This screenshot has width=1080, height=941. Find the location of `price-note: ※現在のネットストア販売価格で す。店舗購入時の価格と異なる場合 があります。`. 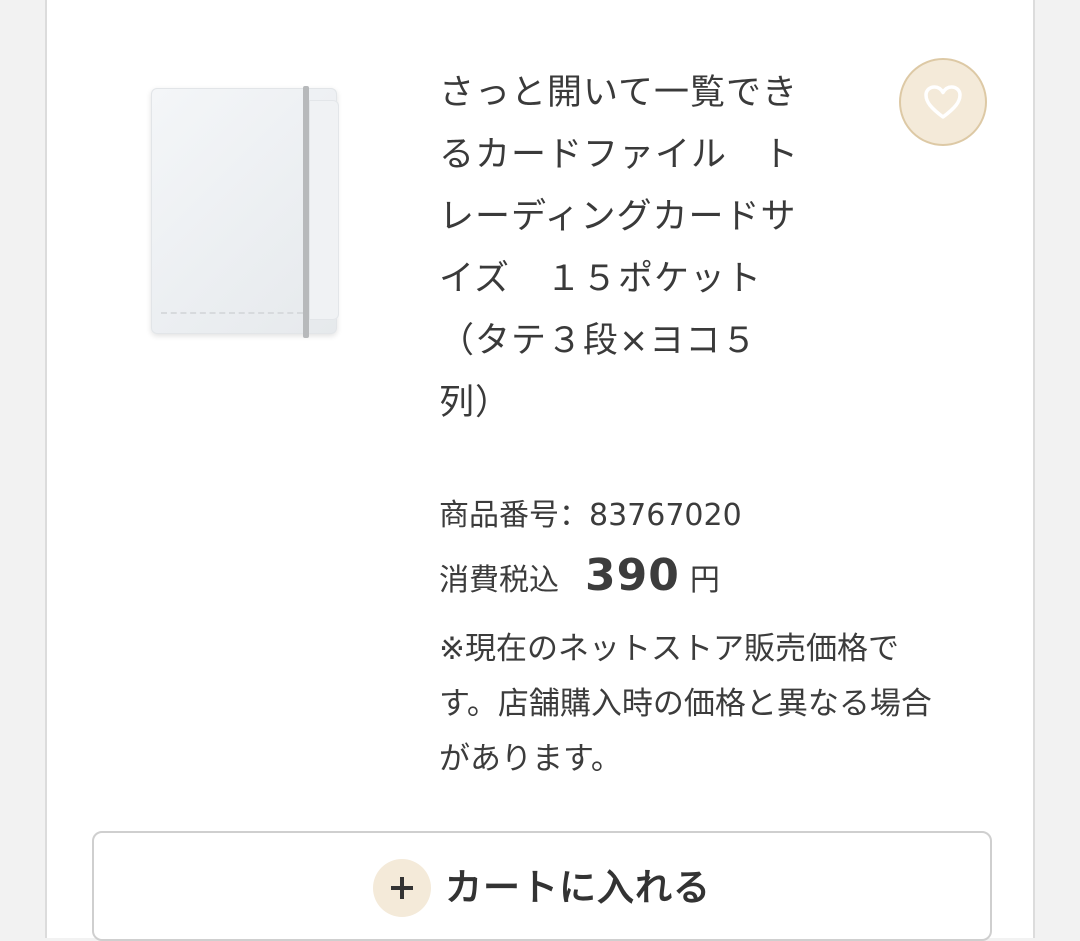

price-note: ※現在のネットストア販売価格で す。店舗購入時の価格と異なる場合 があります。 is located at coordinates (719, 704).